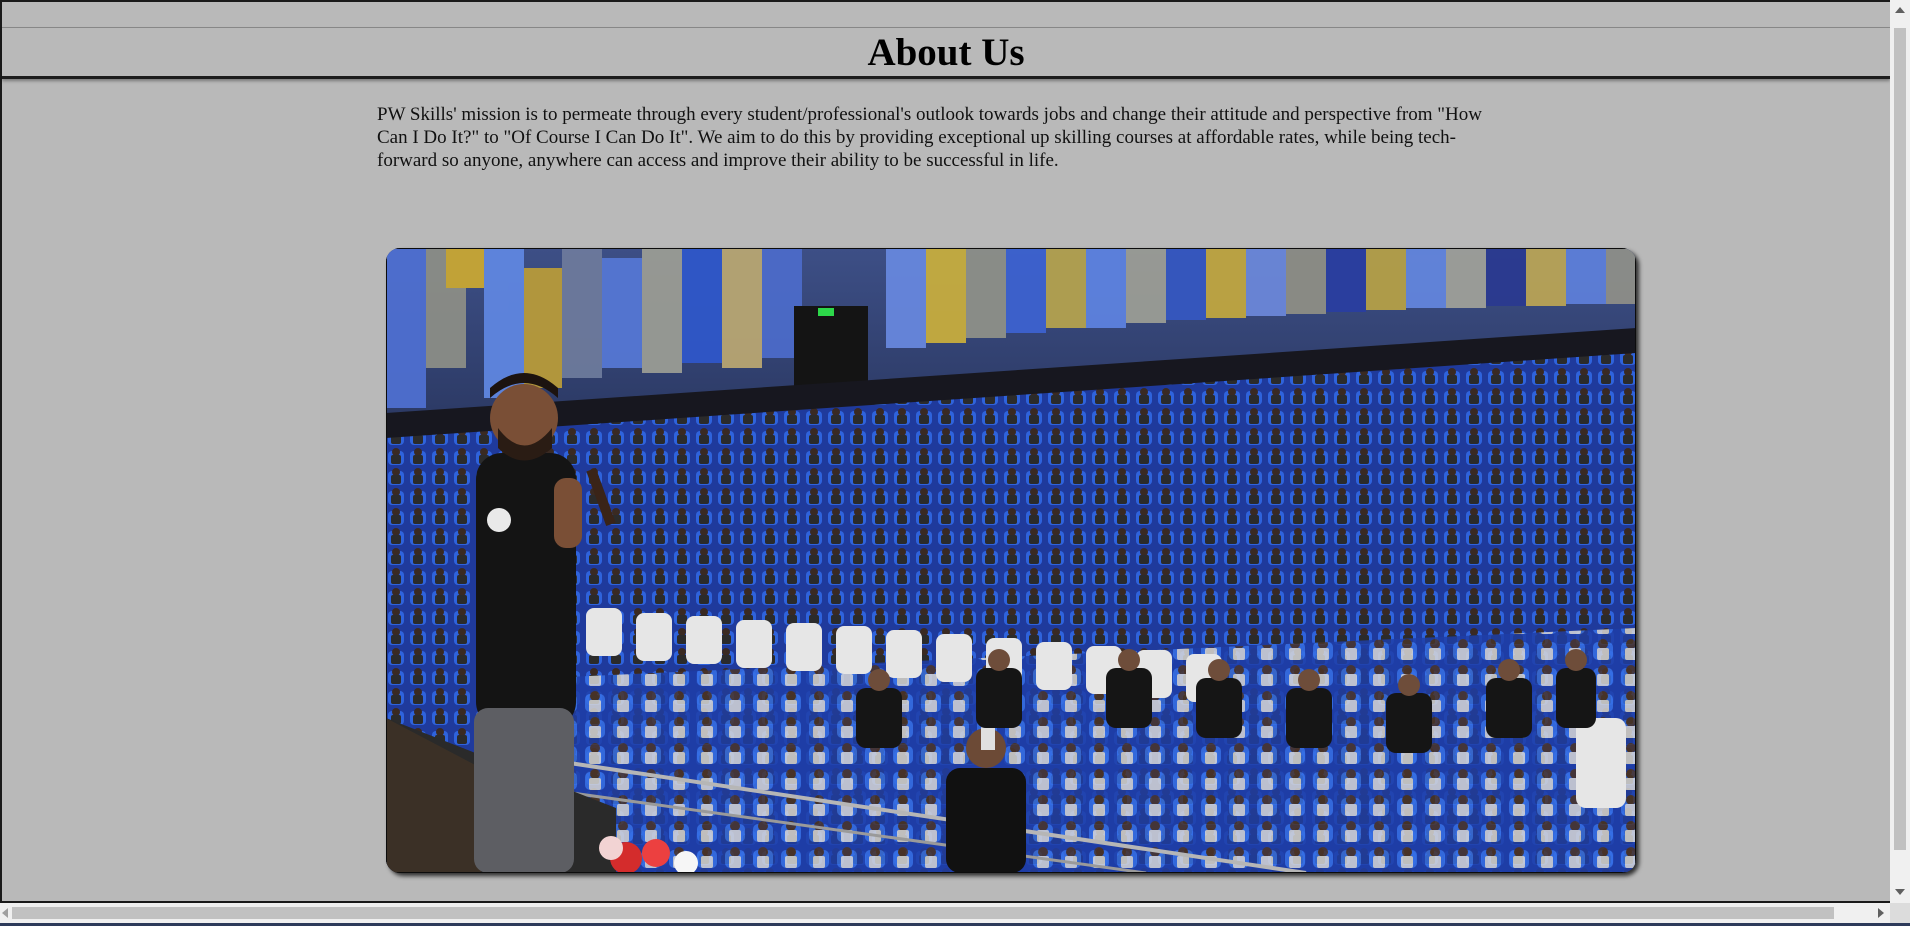 This screenshot has width=1910, height=926. What do you see at coordinates (1900, 439) in the screenshot?
I see `vertical-scrollbar-thumb` at bounding box center [1900, 439].